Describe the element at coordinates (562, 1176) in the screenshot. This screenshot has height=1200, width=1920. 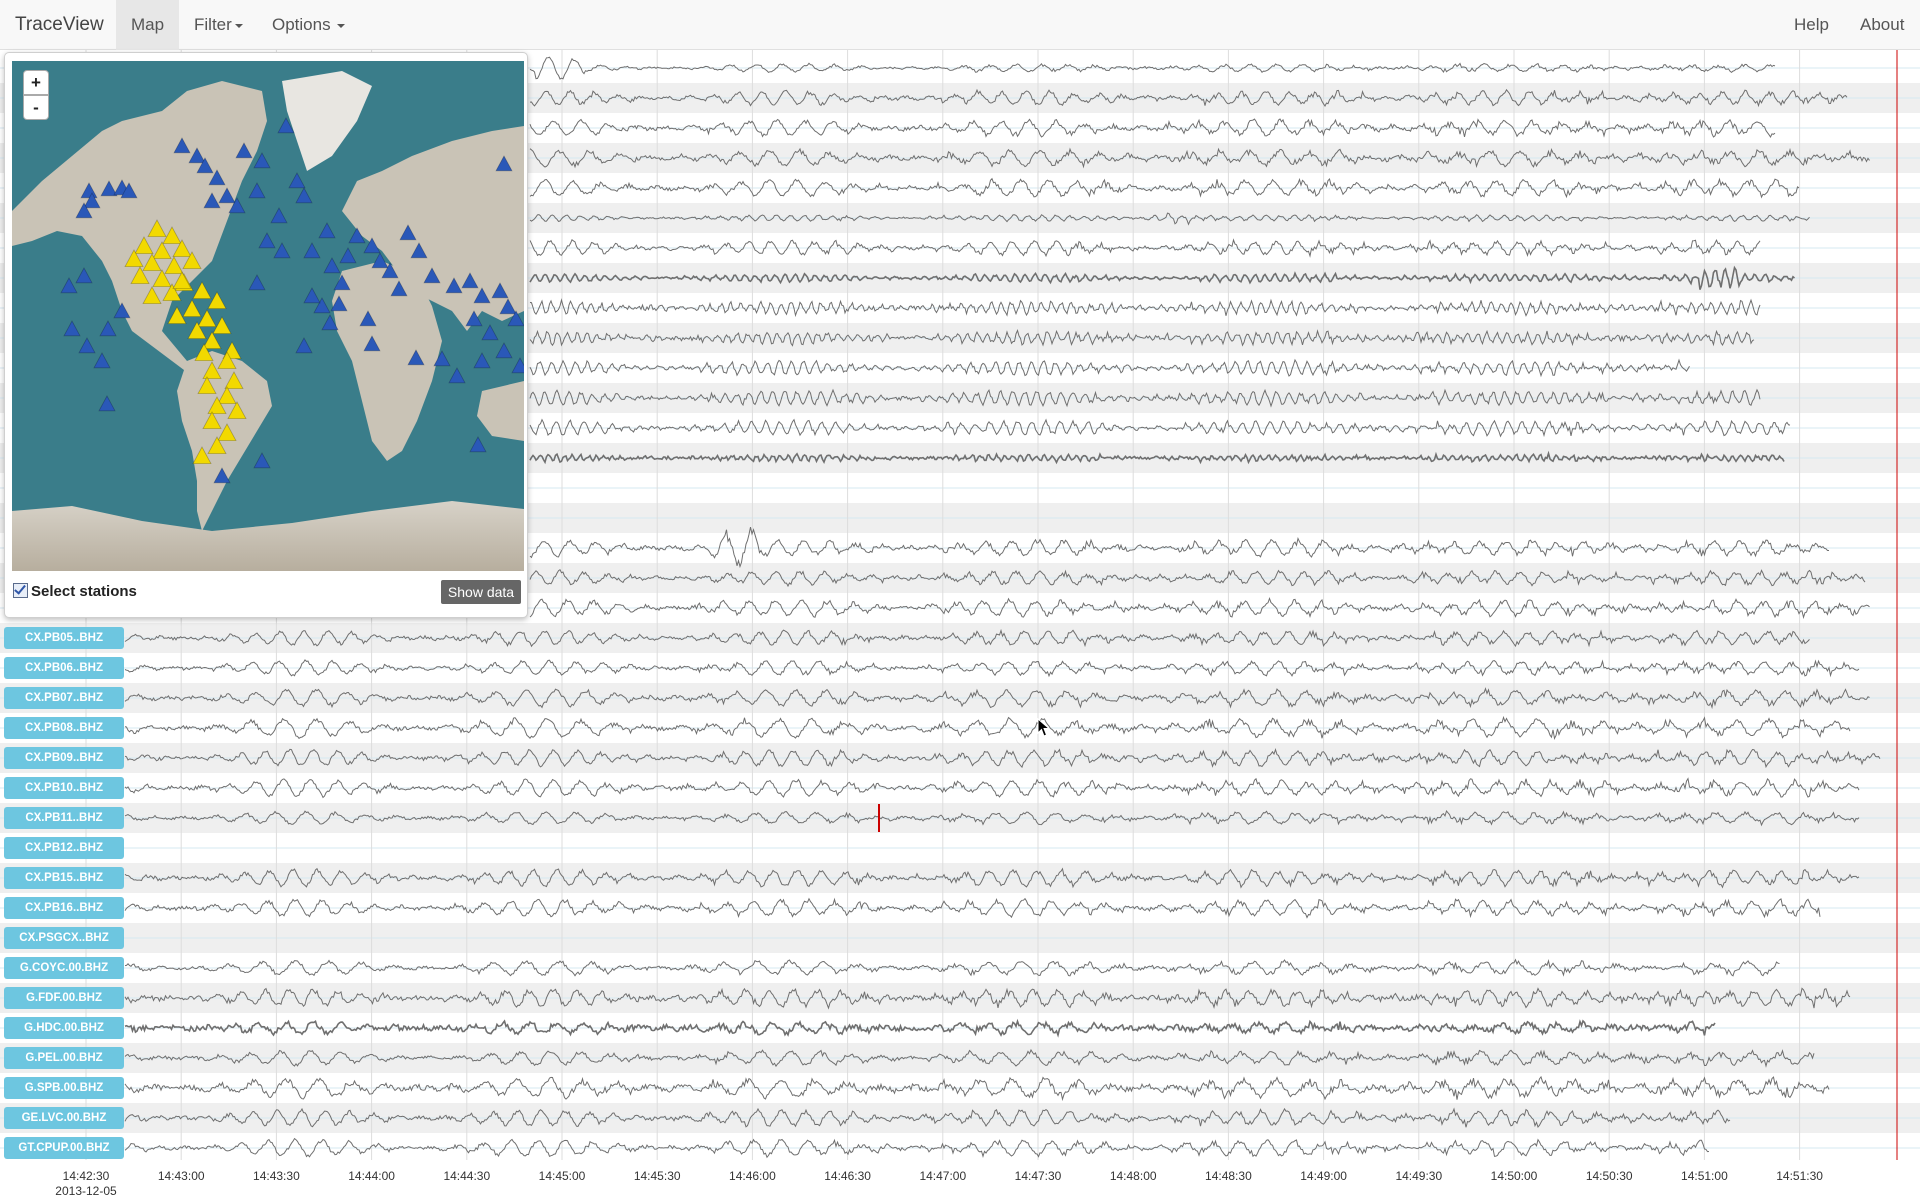
I see `time-tick-label: 14:45:00` at that location.